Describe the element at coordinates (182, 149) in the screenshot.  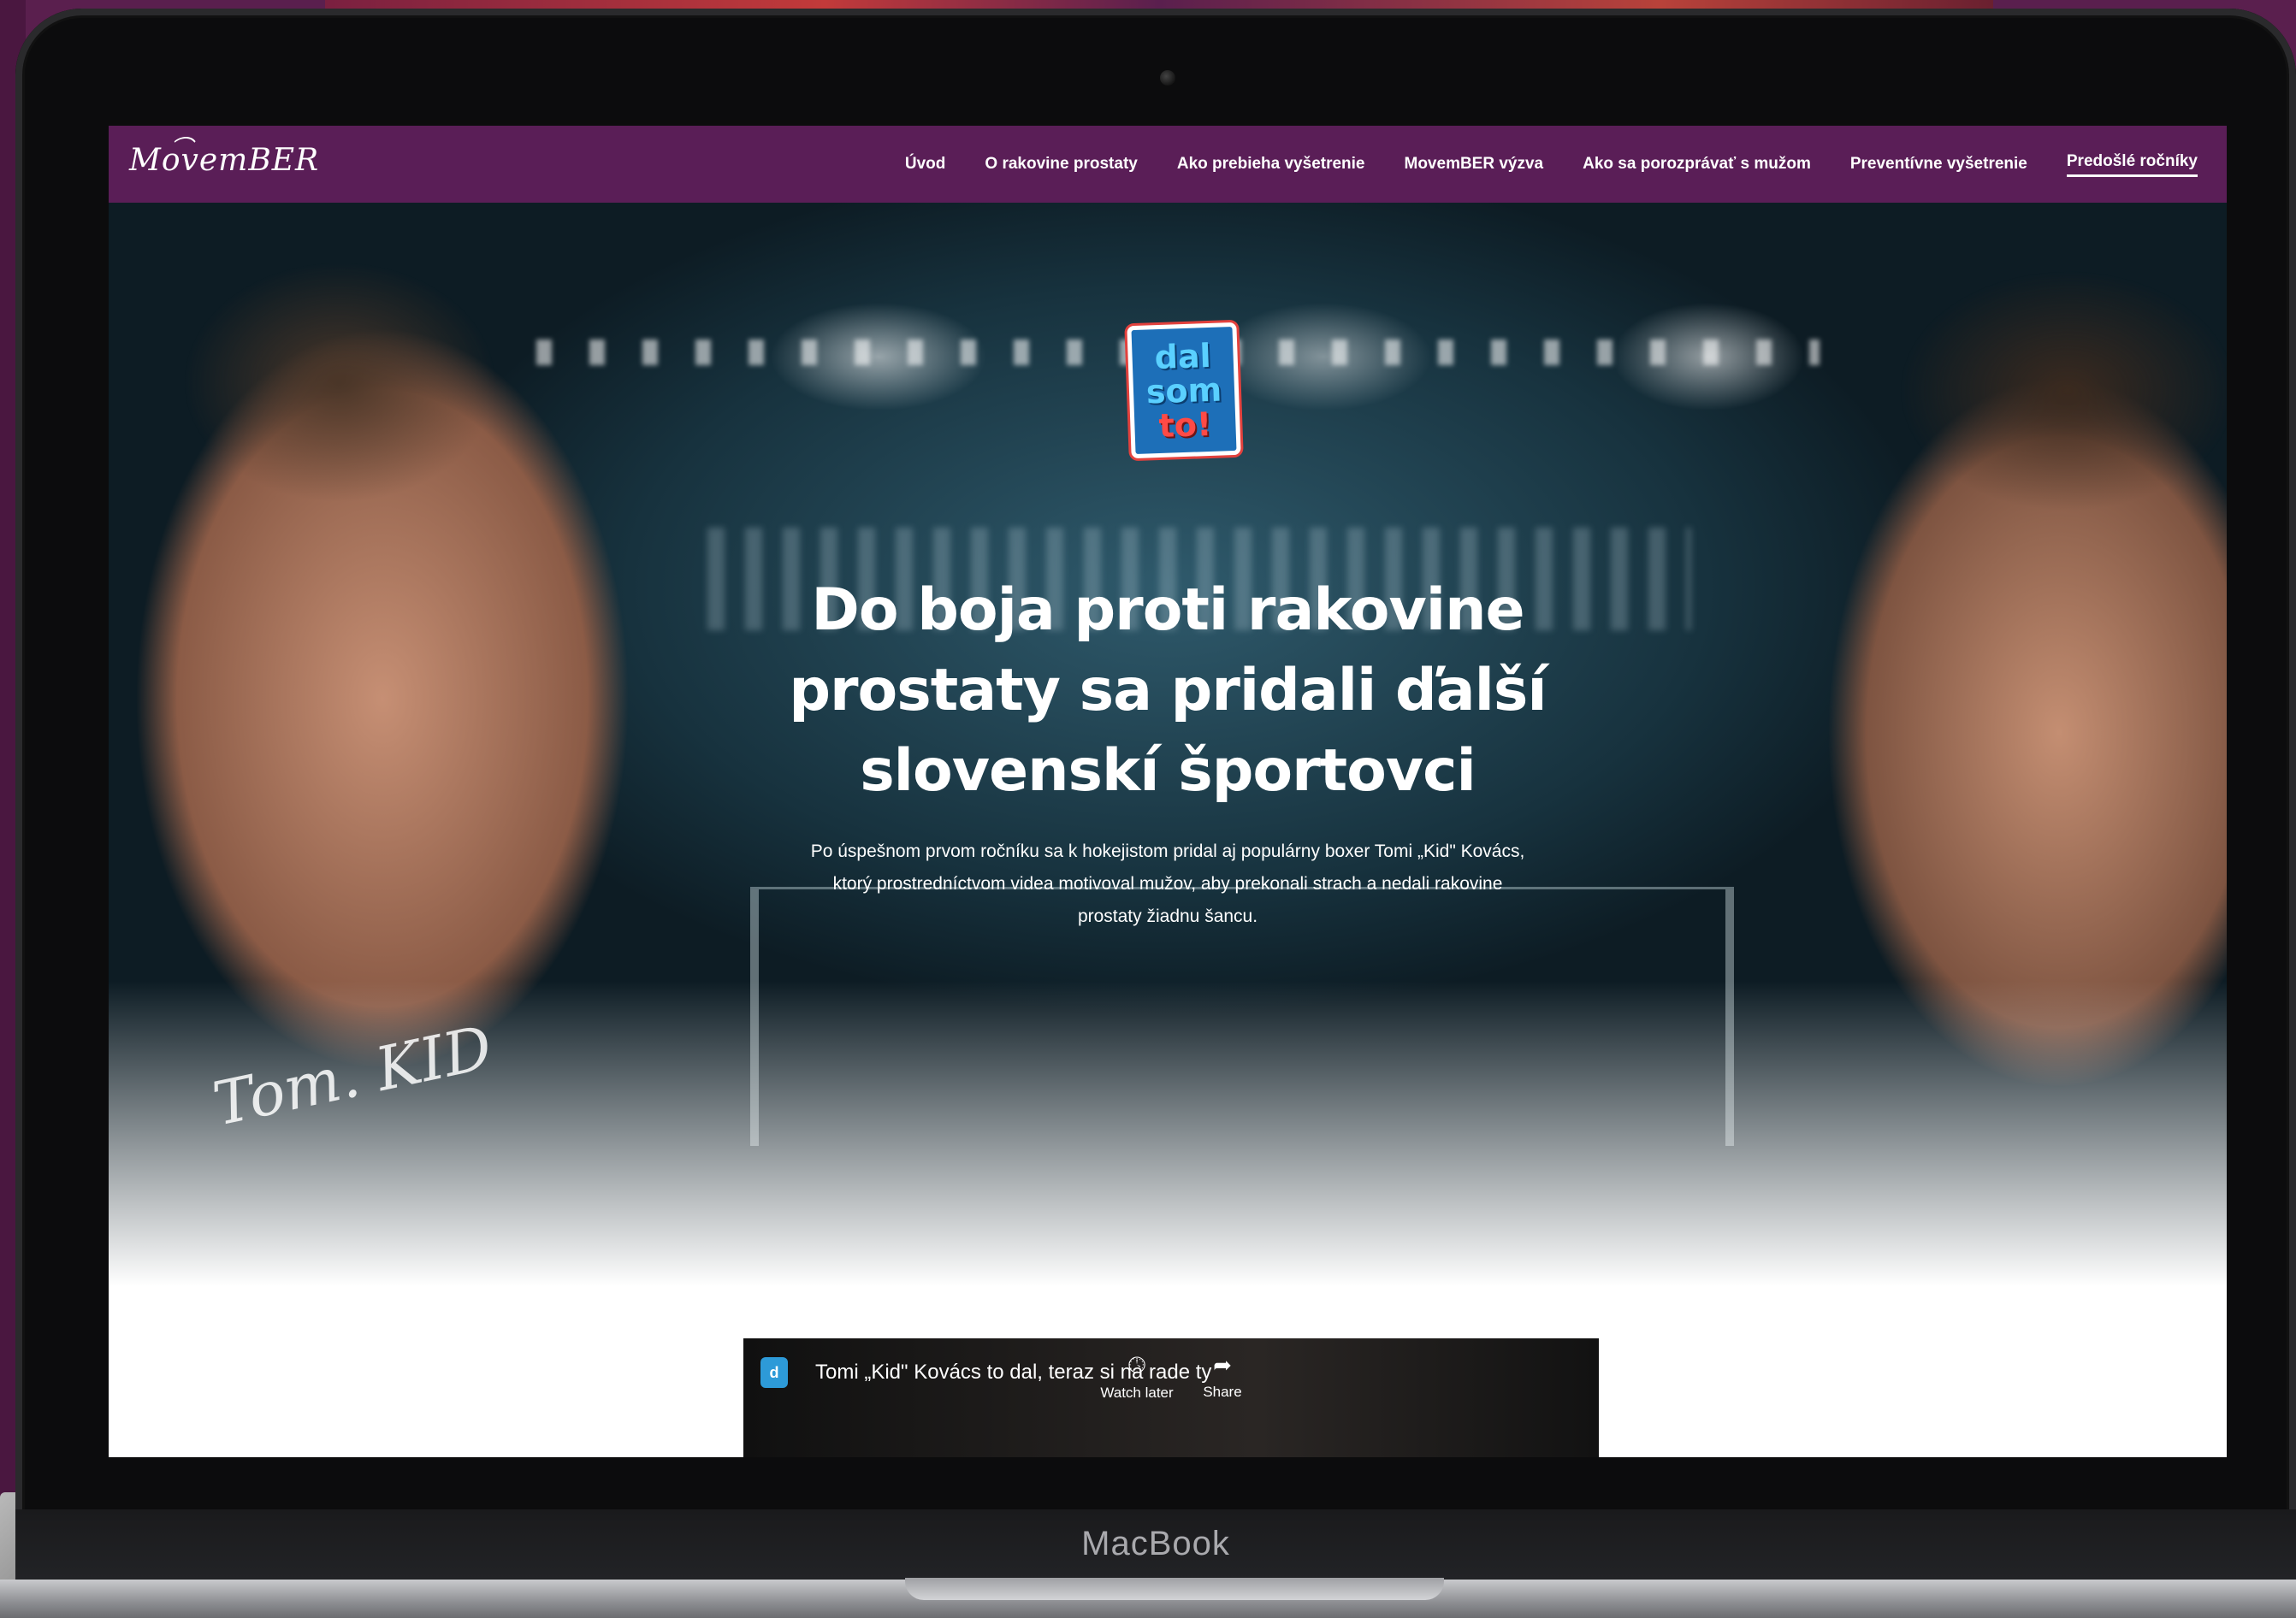
I see `mustache-icon: ⌒` at that location.